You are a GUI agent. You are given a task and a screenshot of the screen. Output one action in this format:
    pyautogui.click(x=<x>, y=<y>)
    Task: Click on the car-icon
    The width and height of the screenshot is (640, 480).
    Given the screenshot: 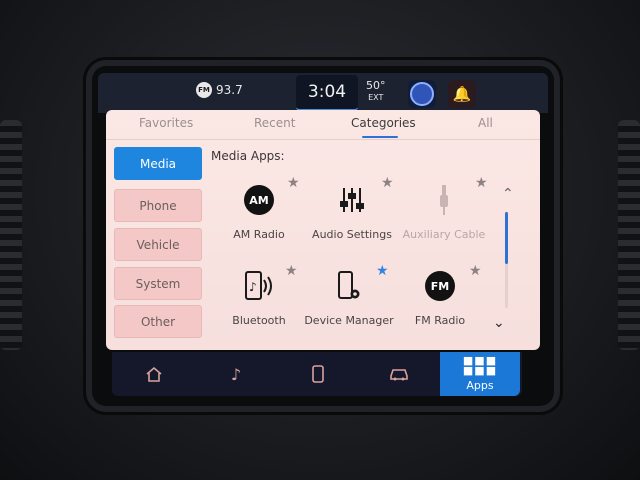 What is the action you would take?
    pyautogui.click(x=399, y=375)
    